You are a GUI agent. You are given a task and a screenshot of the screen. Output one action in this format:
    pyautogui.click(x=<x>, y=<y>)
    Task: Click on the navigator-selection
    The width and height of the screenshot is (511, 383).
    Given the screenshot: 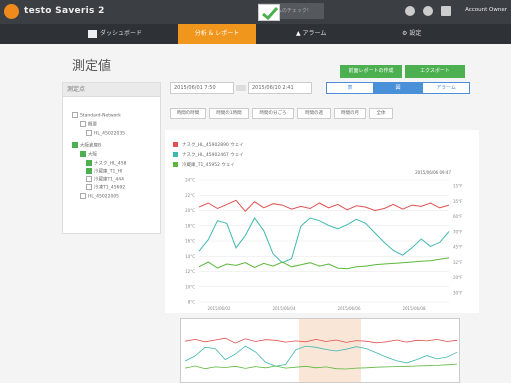 What is the action you would take?
    pyautogui.click(x=330, y=351)
    